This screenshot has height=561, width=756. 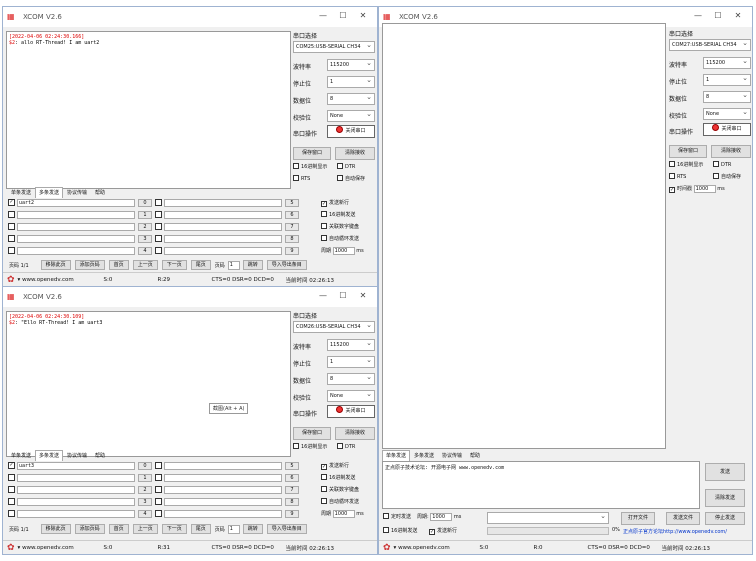 What do you see at coordinates (286, 265) in the screenshot?
I see `import-export-button: 导入导出条目` at bounding box center [286, 265].